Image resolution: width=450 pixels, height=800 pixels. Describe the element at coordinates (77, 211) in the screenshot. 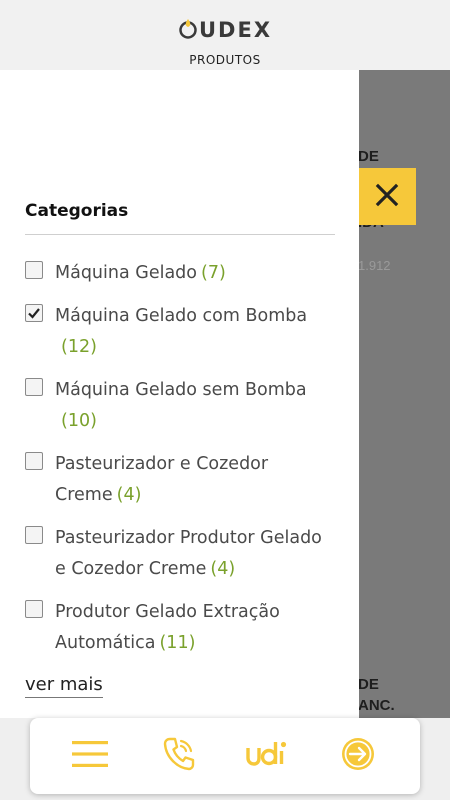

I see `drawer-title: Categorias` at that location.